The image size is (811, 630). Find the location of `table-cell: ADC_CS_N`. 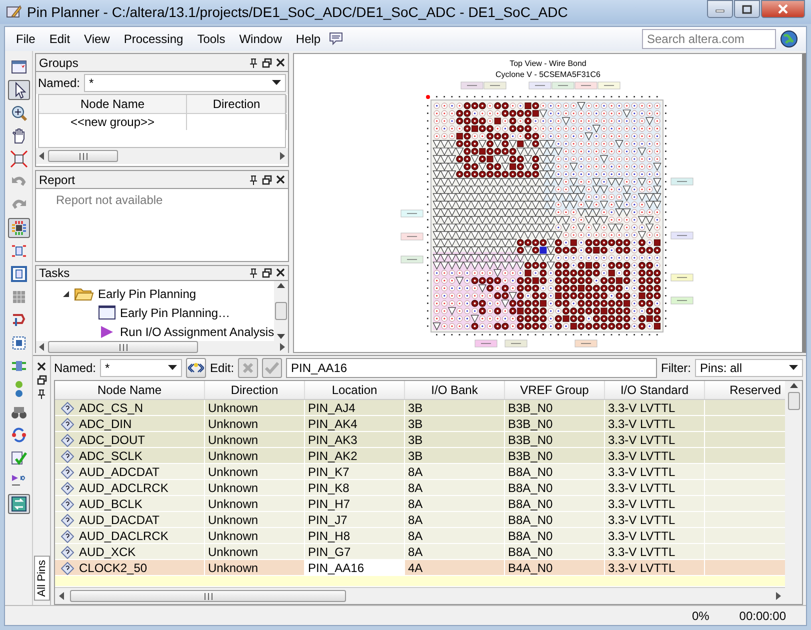

table-cell: ADC_CS_N is located at coordinates (111, 408).